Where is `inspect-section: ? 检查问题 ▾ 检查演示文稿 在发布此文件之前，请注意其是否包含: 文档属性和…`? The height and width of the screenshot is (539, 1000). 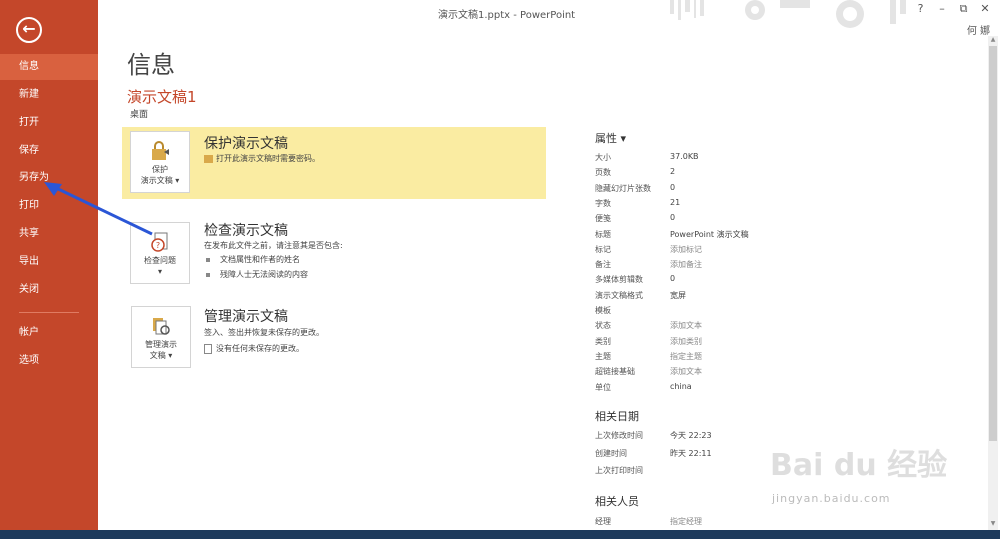 inspect-section: ? 检查问题 ▾ 检查演示文稿 在发布此文件之前，请注意其是否包含: 文档属性和… is located at coordinates (334, 248).